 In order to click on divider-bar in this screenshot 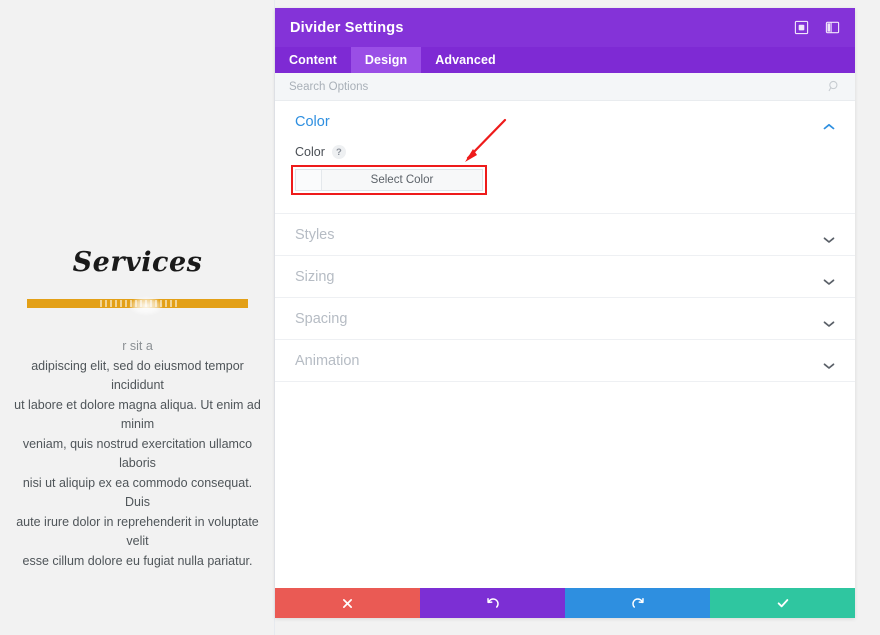, I will do `click(137, 303)`.